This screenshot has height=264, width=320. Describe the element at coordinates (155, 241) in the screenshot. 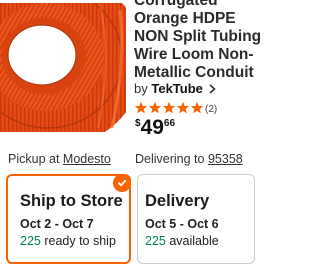

I see `delivery-stock-count: 225` at that location.